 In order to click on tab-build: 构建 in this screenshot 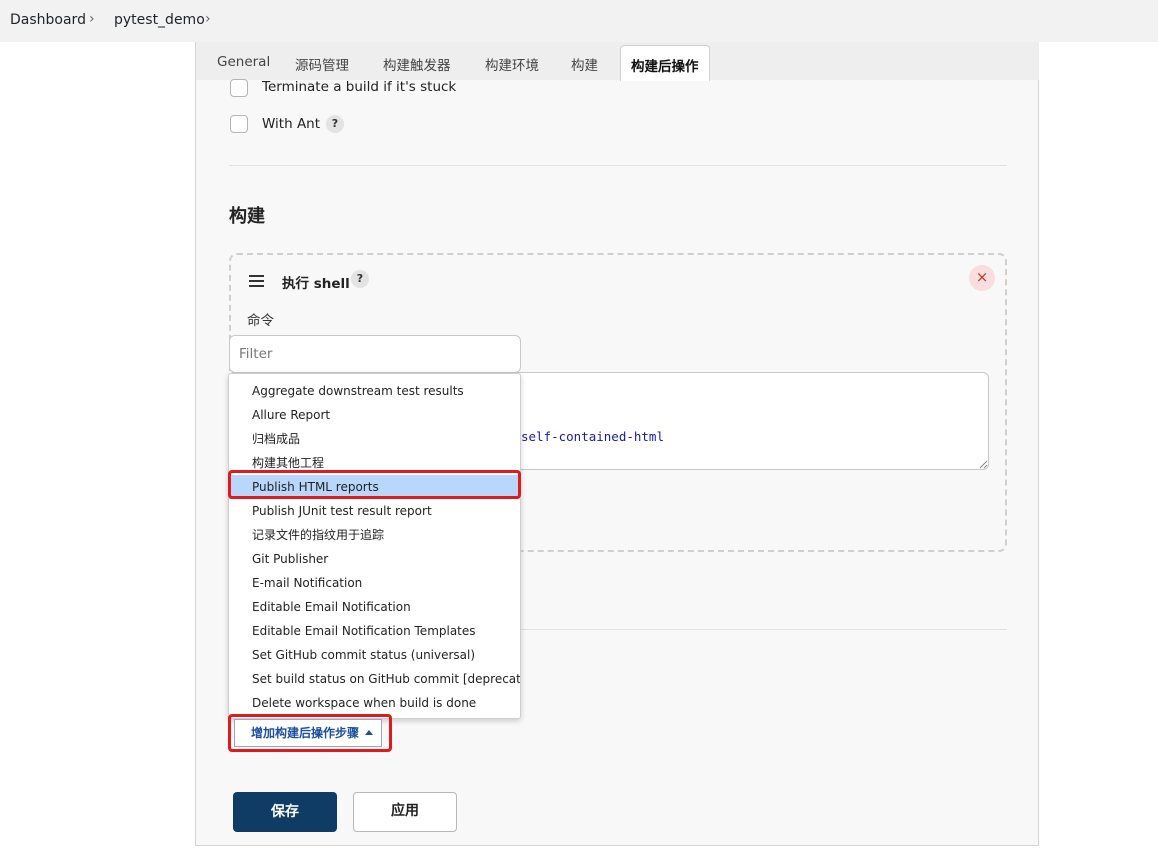, I will do `click(584, 64)`.